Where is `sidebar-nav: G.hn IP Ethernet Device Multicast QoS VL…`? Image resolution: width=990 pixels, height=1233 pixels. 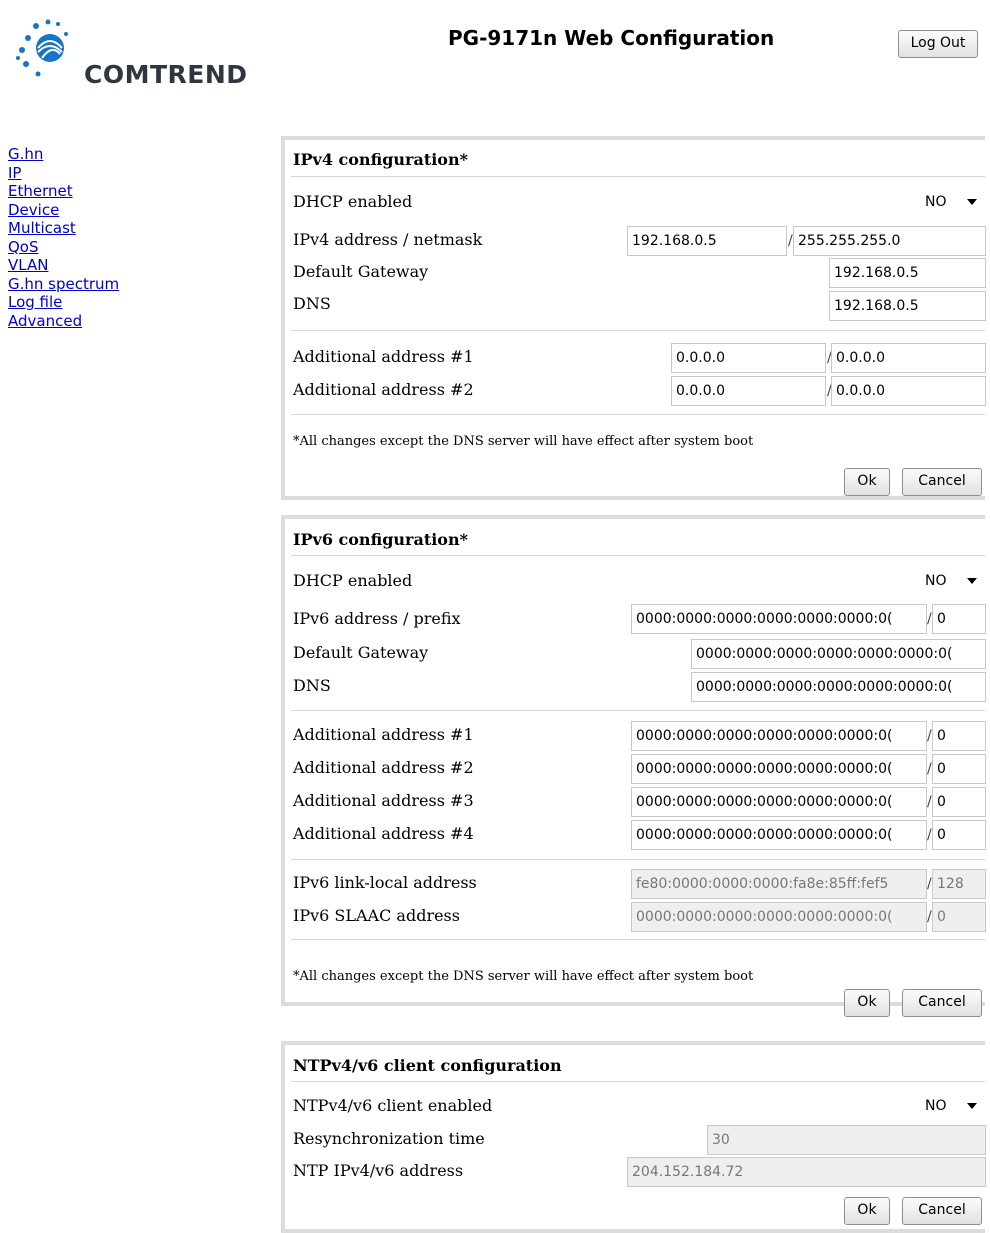
sidebar-nav: G.hn IP Ethernet Device Multicast QoS VL… is located at coordinates (63, 237).